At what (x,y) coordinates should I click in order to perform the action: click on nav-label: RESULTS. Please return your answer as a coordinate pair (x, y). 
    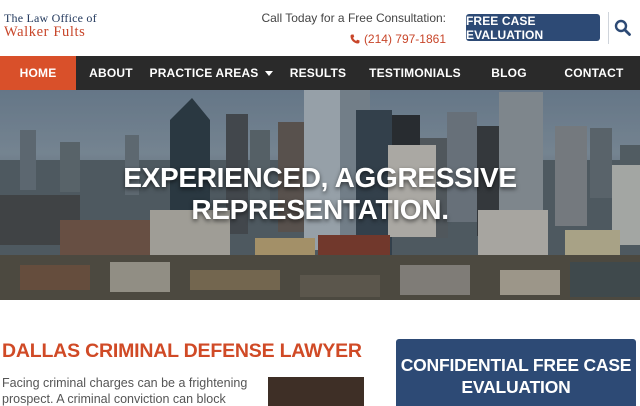
    Looking at the image, I should click on (318, 73).